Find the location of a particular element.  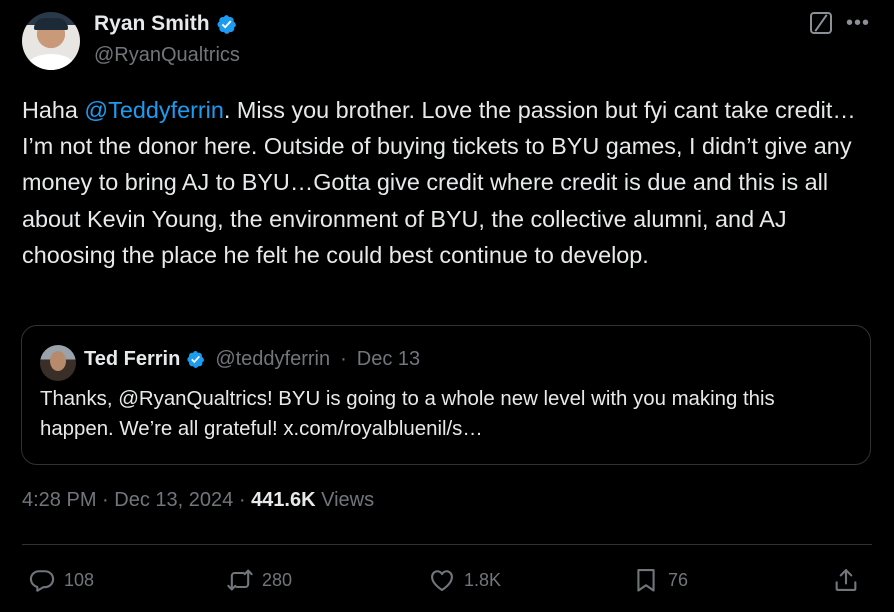

avatar-shirt is located at coordinates (51, 62).